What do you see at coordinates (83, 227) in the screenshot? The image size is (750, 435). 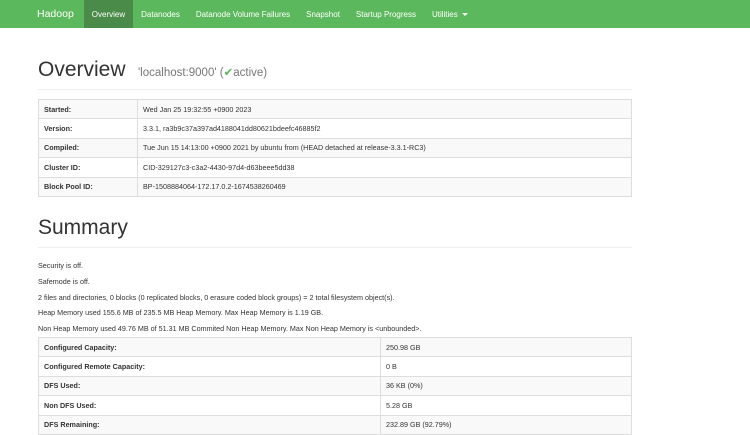 I see `summary-title: Summary` at bounding box center [83, 227].